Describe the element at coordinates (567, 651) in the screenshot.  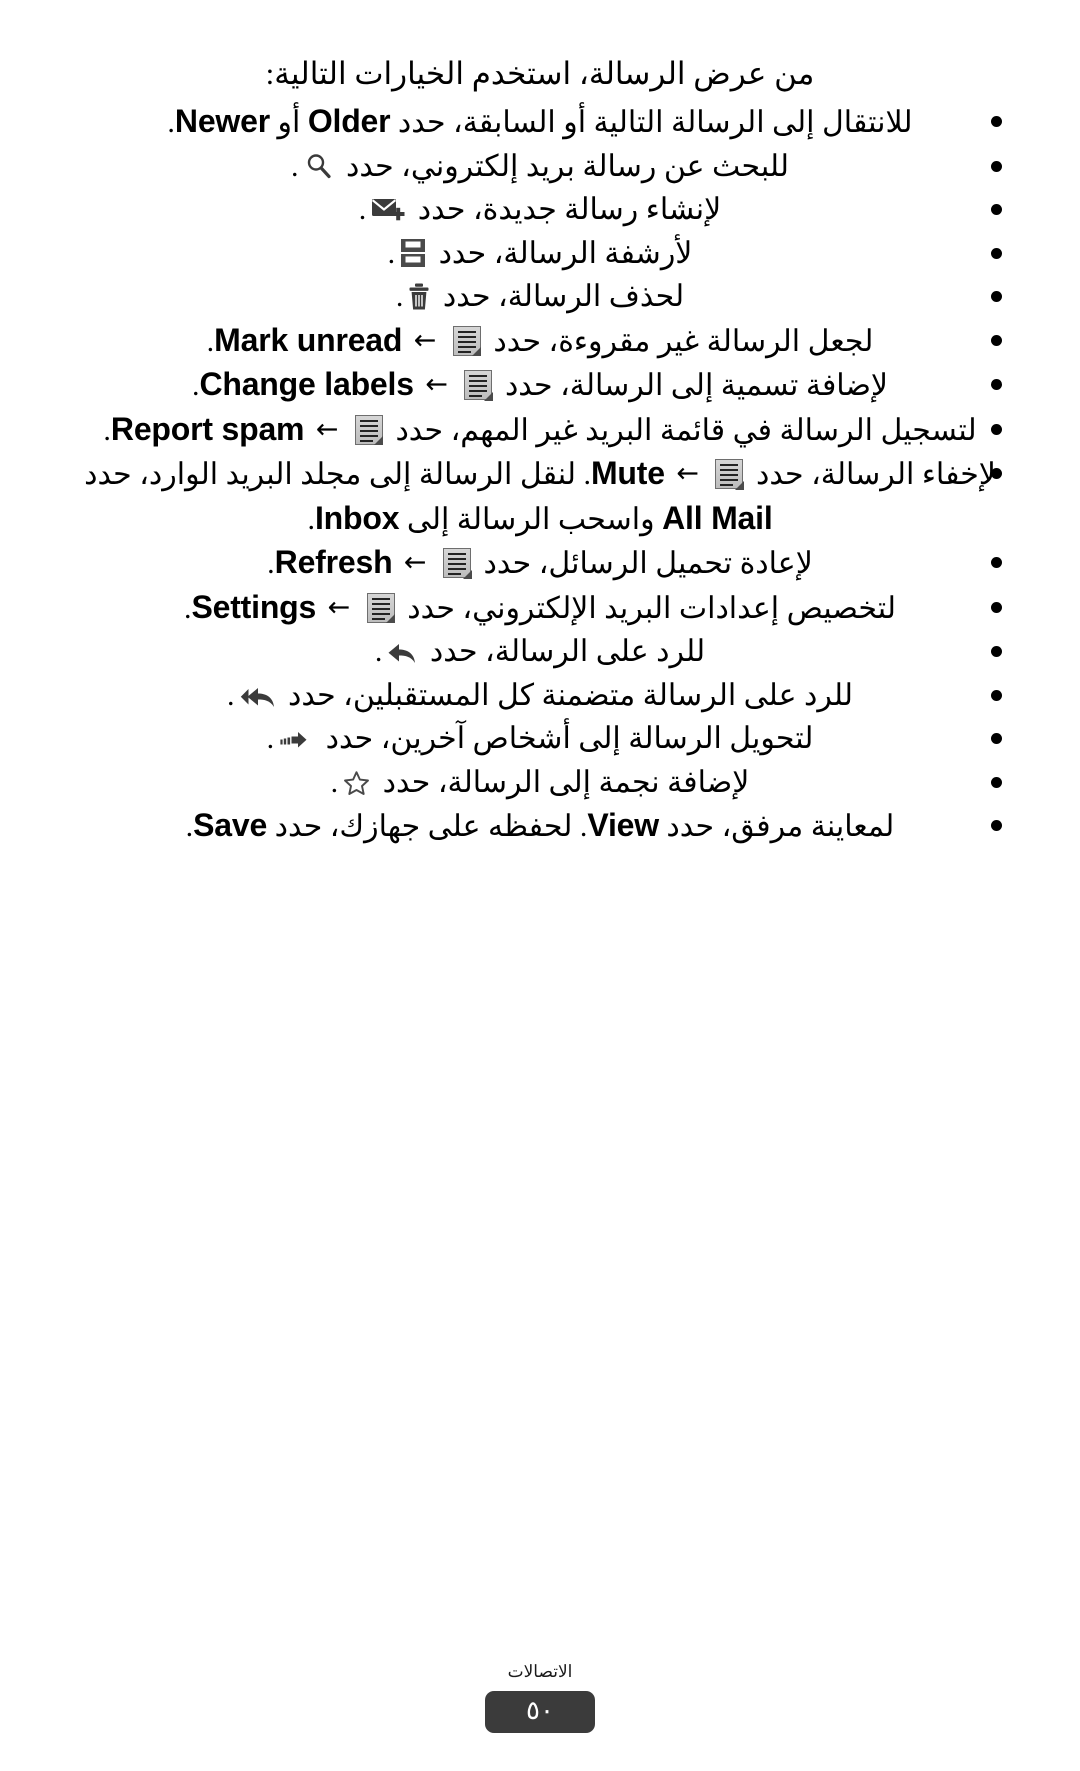
I see `option-text-pre: للرد على الرسالة، حدد` at that location.